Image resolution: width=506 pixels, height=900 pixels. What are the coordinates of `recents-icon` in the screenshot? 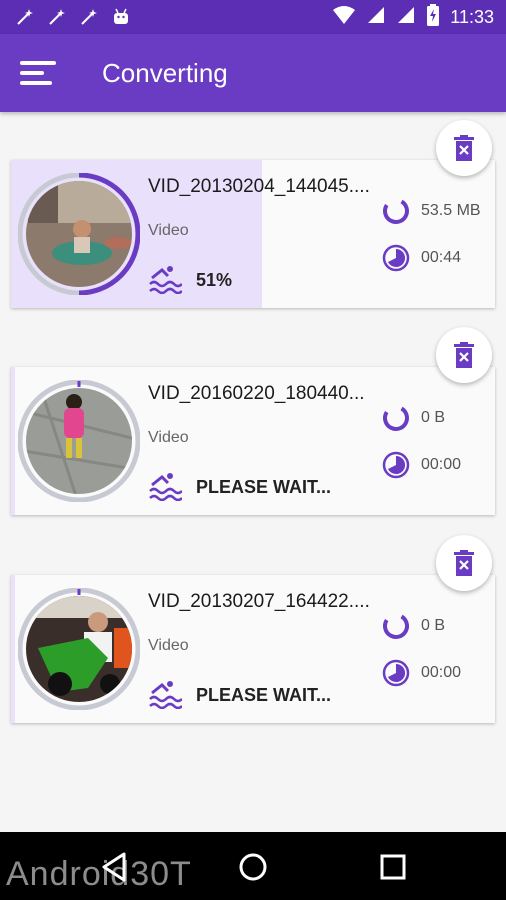 It's located at (393, 867).